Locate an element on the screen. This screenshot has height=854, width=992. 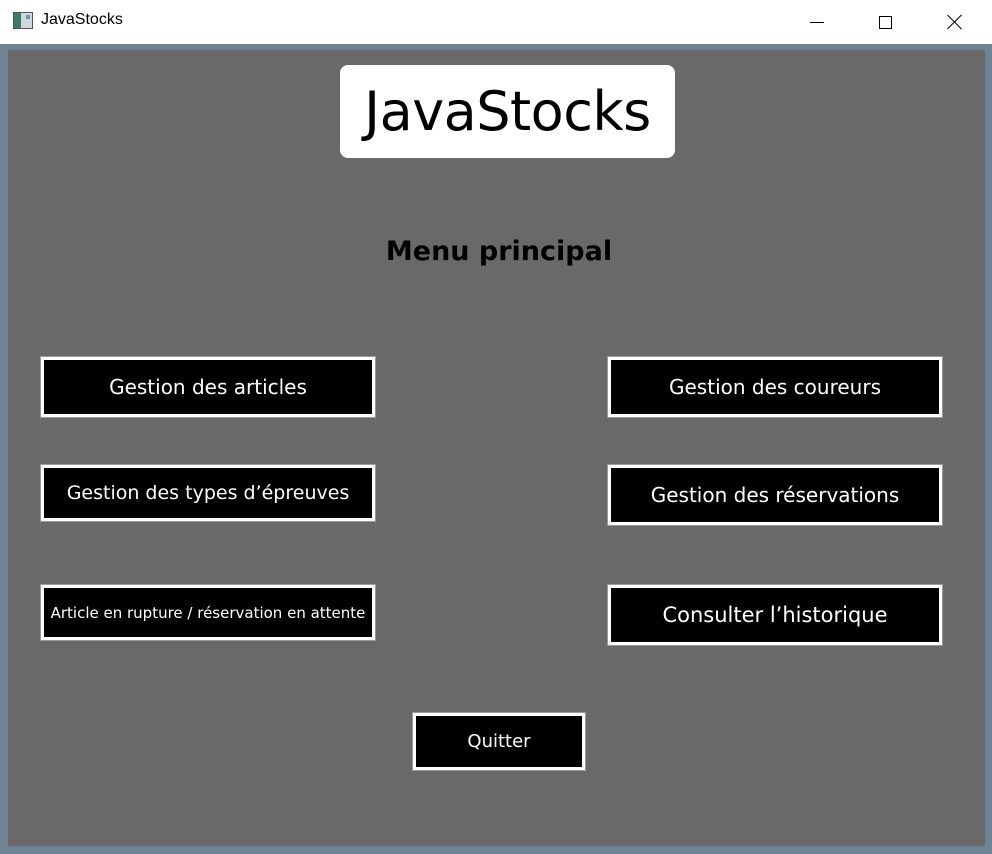
gestion-types-epreuves-button: Gestion des types d’épreuves is located at coordinates (208, 493).